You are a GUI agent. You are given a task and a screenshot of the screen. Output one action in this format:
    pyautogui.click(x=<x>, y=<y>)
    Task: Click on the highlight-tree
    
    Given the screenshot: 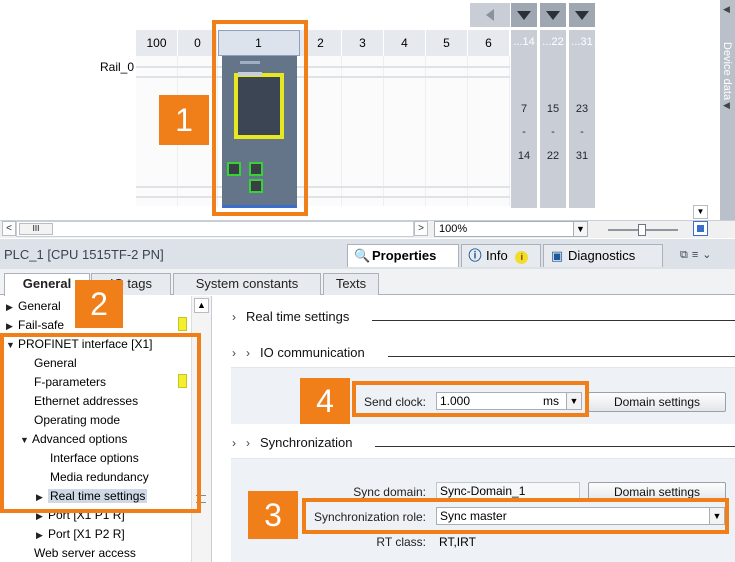 What is the action you would take?
    pyautogui.click(x=100, y=423)
    